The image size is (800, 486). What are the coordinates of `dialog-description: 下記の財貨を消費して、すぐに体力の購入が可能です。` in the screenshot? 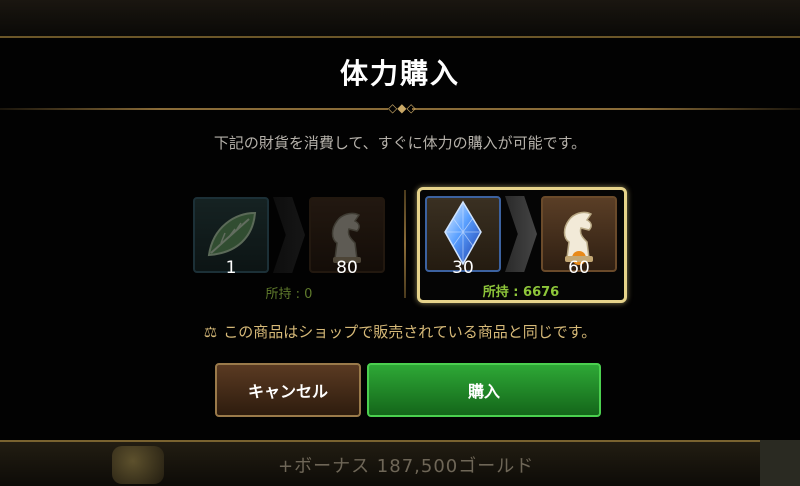 It's located at (400, 143).